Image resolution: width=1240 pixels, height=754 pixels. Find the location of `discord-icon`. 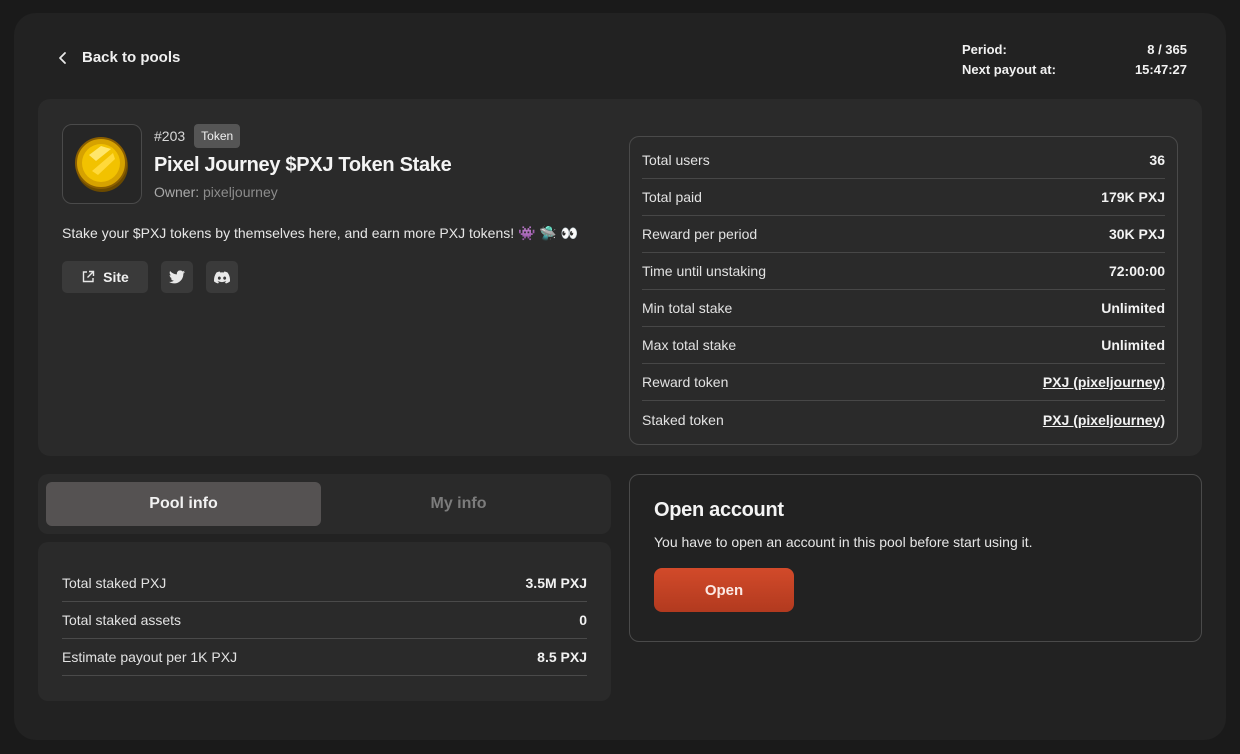

discord-icon is located at coordinates (222, 277).